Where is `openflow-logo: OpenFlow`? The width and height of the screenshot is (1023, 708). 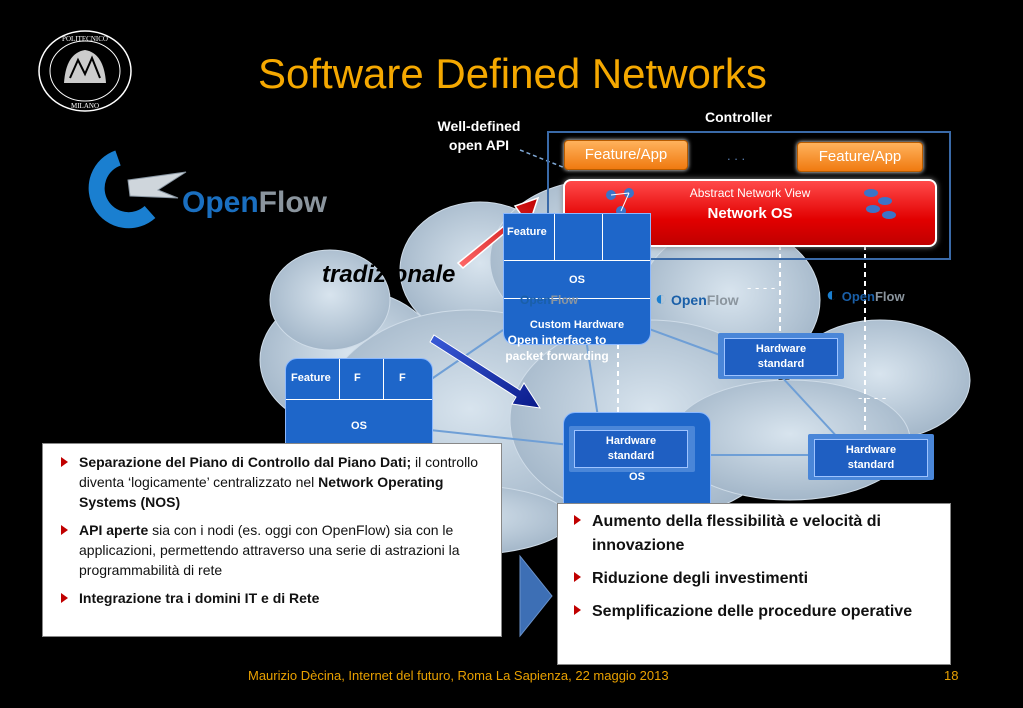 openflow-logo: OpenFlow is located at coordinates (213, 190).